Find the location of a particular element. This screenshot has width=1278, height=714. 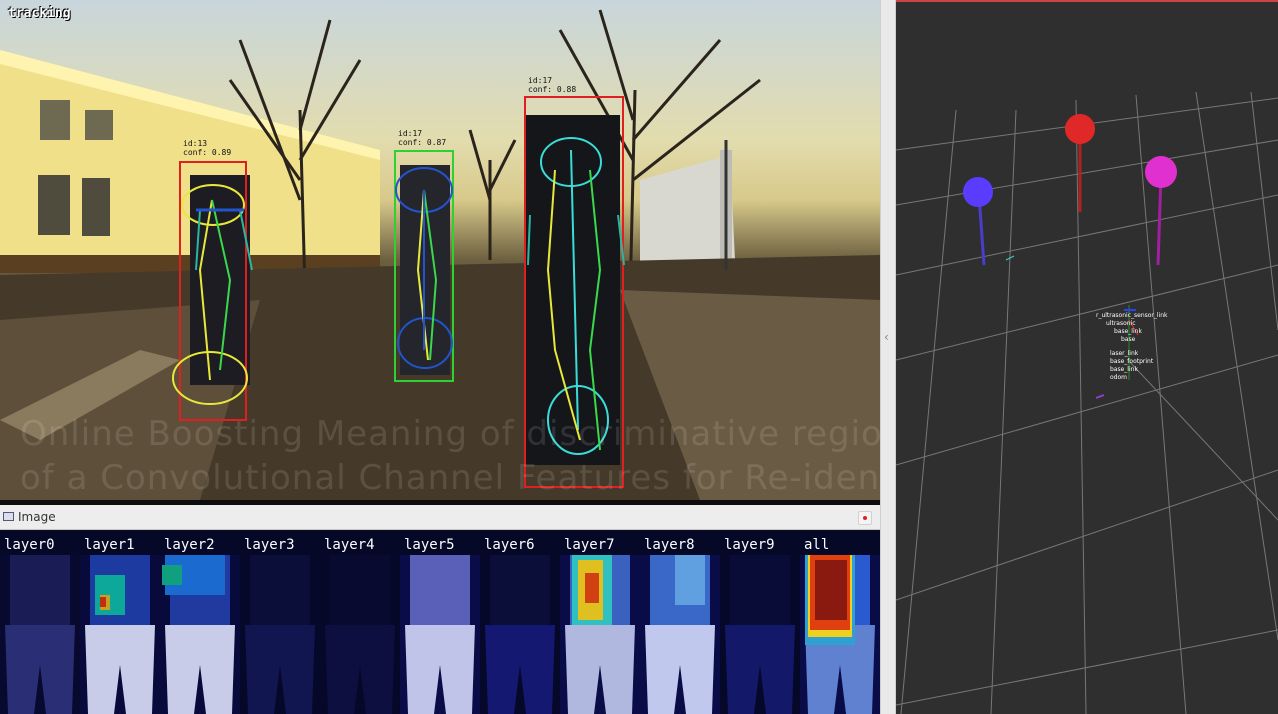

heatmap-layer7 is located at coordinates (600, 634).